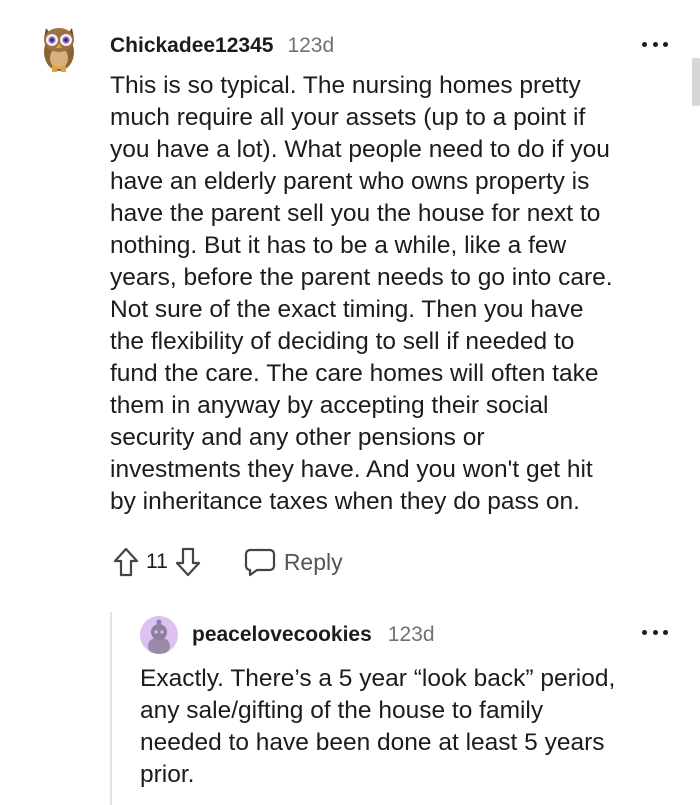 The image size is (700, 805). Describe the element at coordinates (159, 635) in the screenshot. I see `reply-avatar` at that location.